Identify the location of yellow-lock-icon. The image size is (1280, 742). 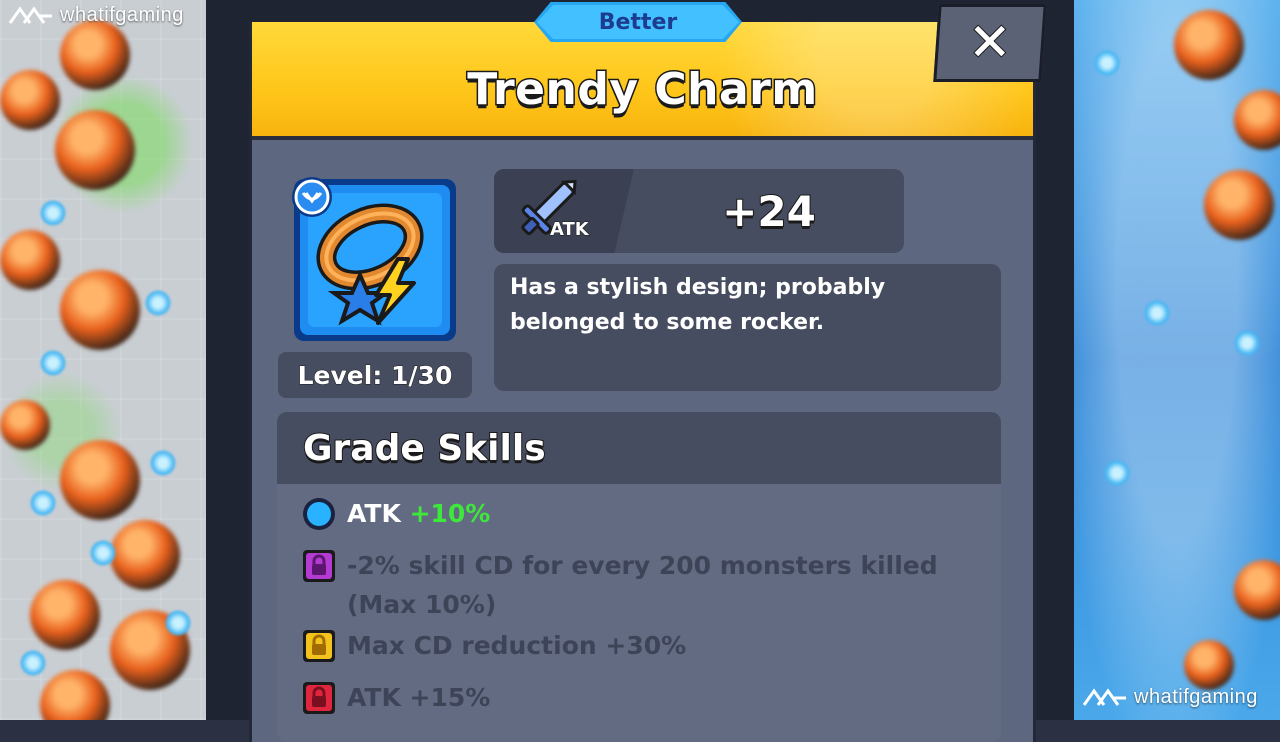
(319, 646).